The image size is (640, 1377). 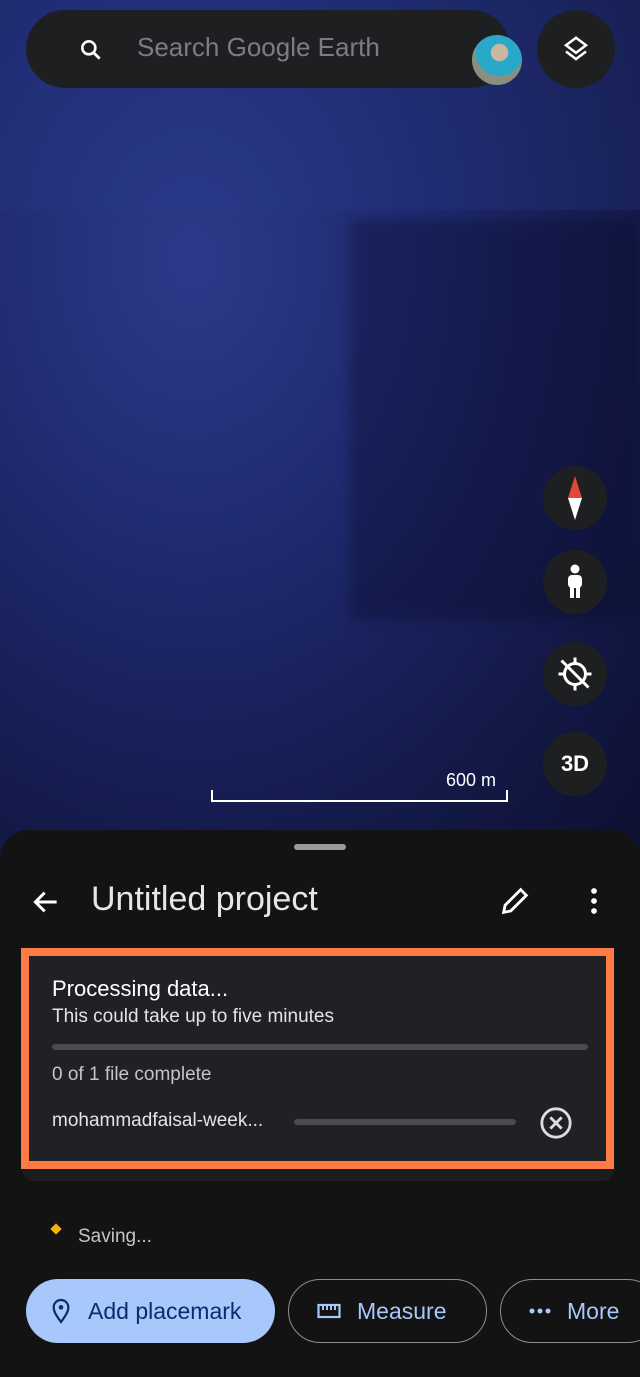 I want to click on pegman-icon, so click(x=575, y=581).